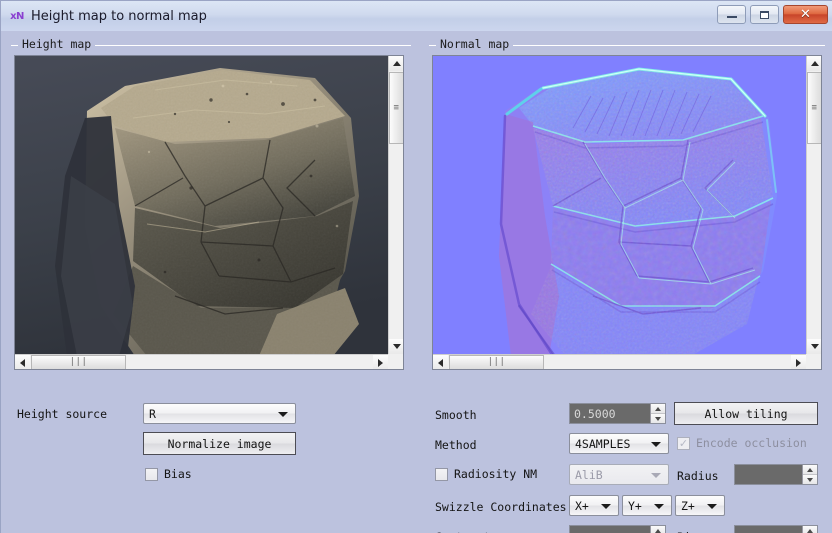  What do you see at coordinates (395, 205) in the screenshot?
I see `height-map-vscrollbar: ≡` at bounding box center [395, 205].